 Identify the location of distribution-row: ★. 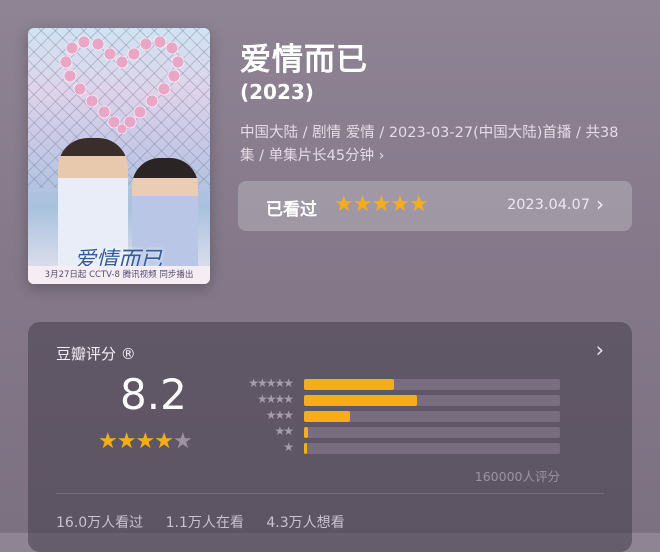
(398, 447).